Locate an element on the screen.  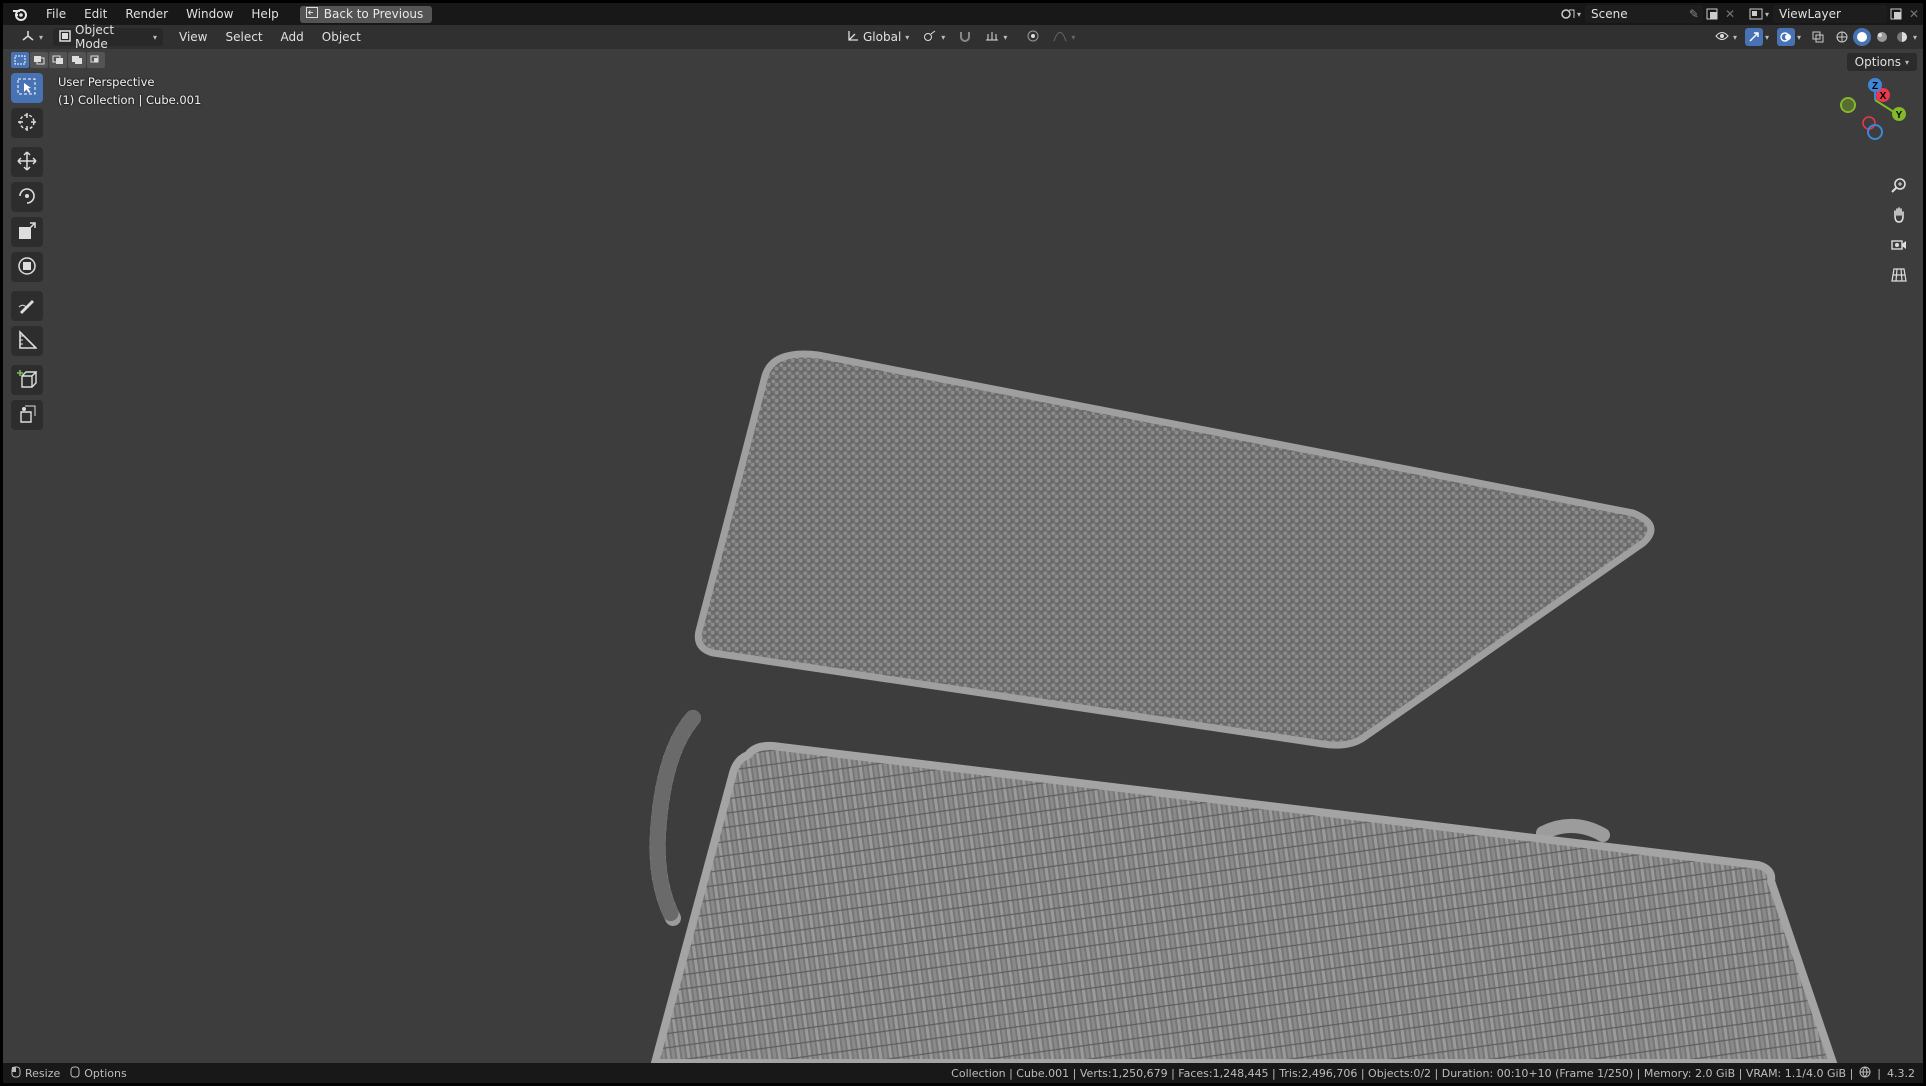
transform-controls: Global ▾ ▾ ▾ ▾ is located at coordinates (961, 37).